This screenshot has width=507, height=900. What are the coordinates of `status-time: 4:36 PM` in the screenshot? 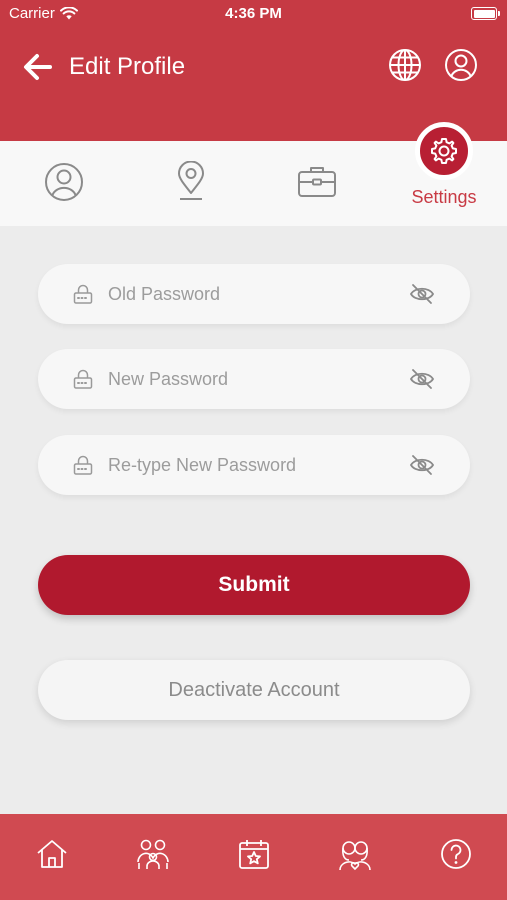 It's located at (253, 13).